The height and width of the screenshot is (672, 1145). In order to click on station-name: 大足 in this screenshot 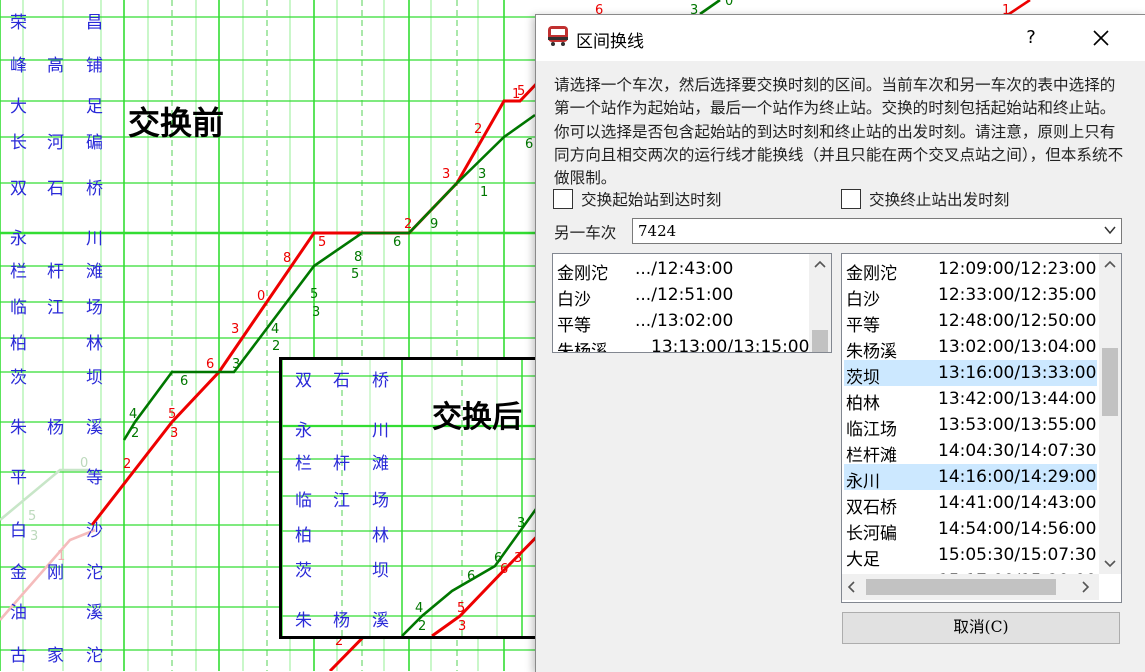, I will do `click(863, 560)`.